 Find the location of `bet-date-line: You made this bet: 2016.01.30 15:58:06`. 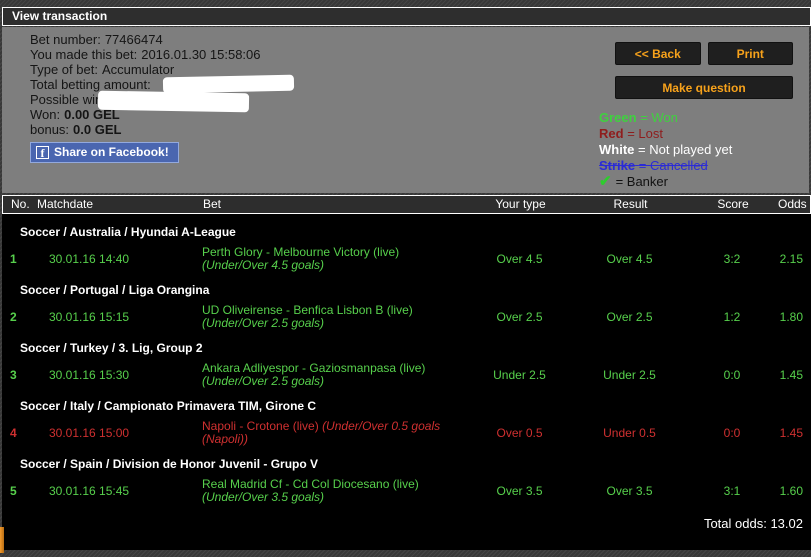

bet-date-line: You made this bet: 2016.01.30 15:58:06 is located at coordinates (145, 54).